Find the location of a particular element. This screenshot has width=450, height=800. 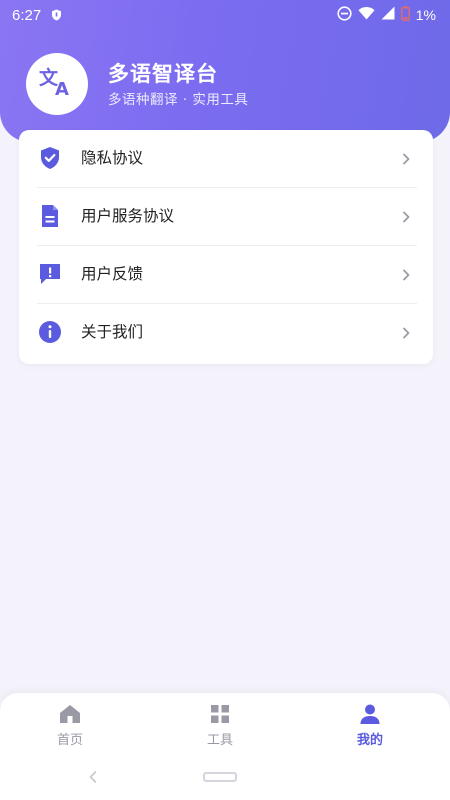

tab-tools: 工具 is located at coordinates (220, 729).